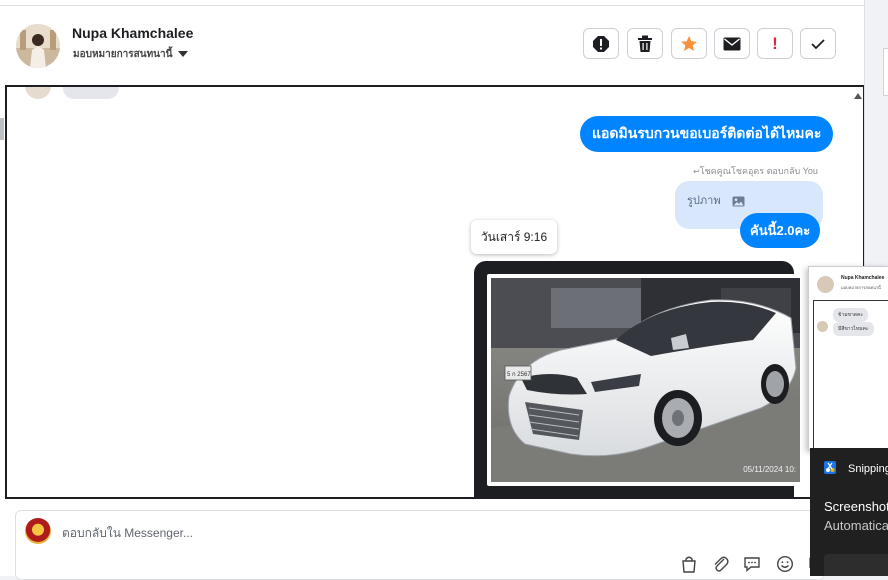 The image size is (888, 580). Describe the element at coordinates (856, 565) in the screenshot. I see `toast-action-button` at that location.